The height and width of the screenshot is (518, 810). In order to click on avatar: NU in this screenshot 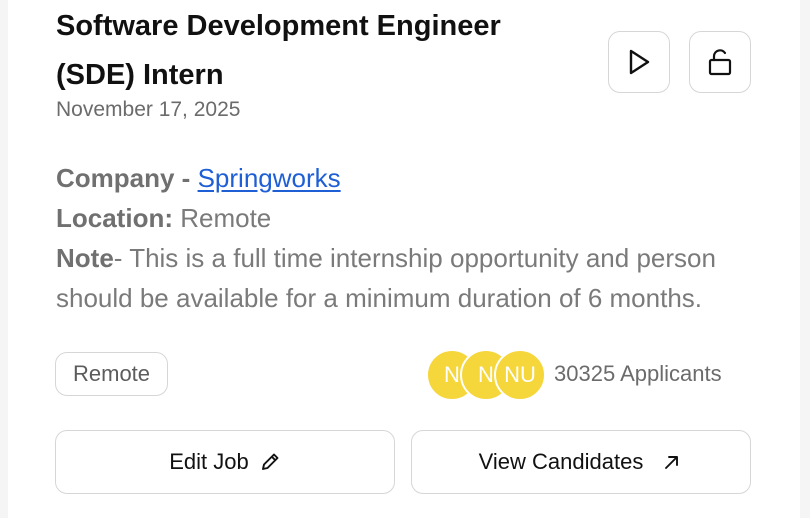, I will do `click(520, 375)`.